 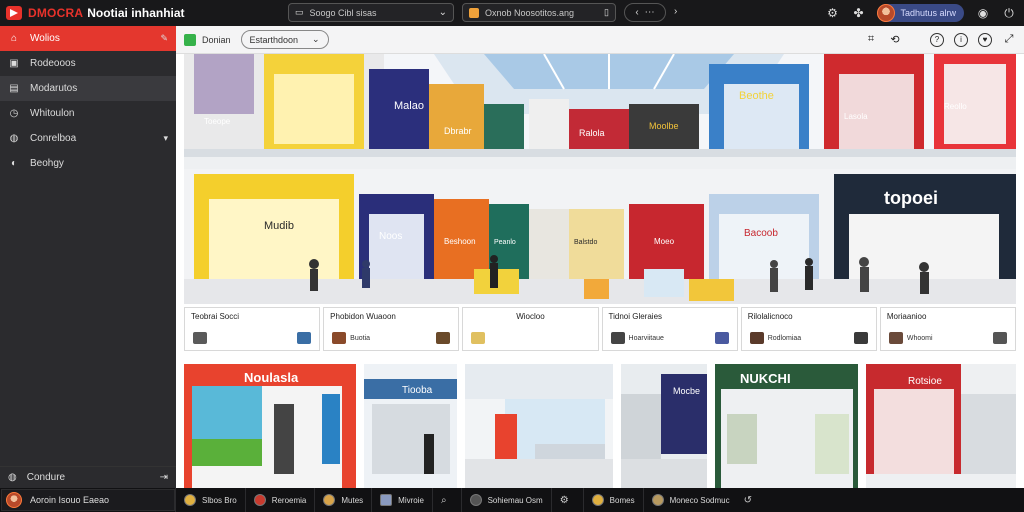 What do you see at coordinates (756, 96) in the screenshot?
I see `store-sign: Beothe` at bounding box center [756, 96].